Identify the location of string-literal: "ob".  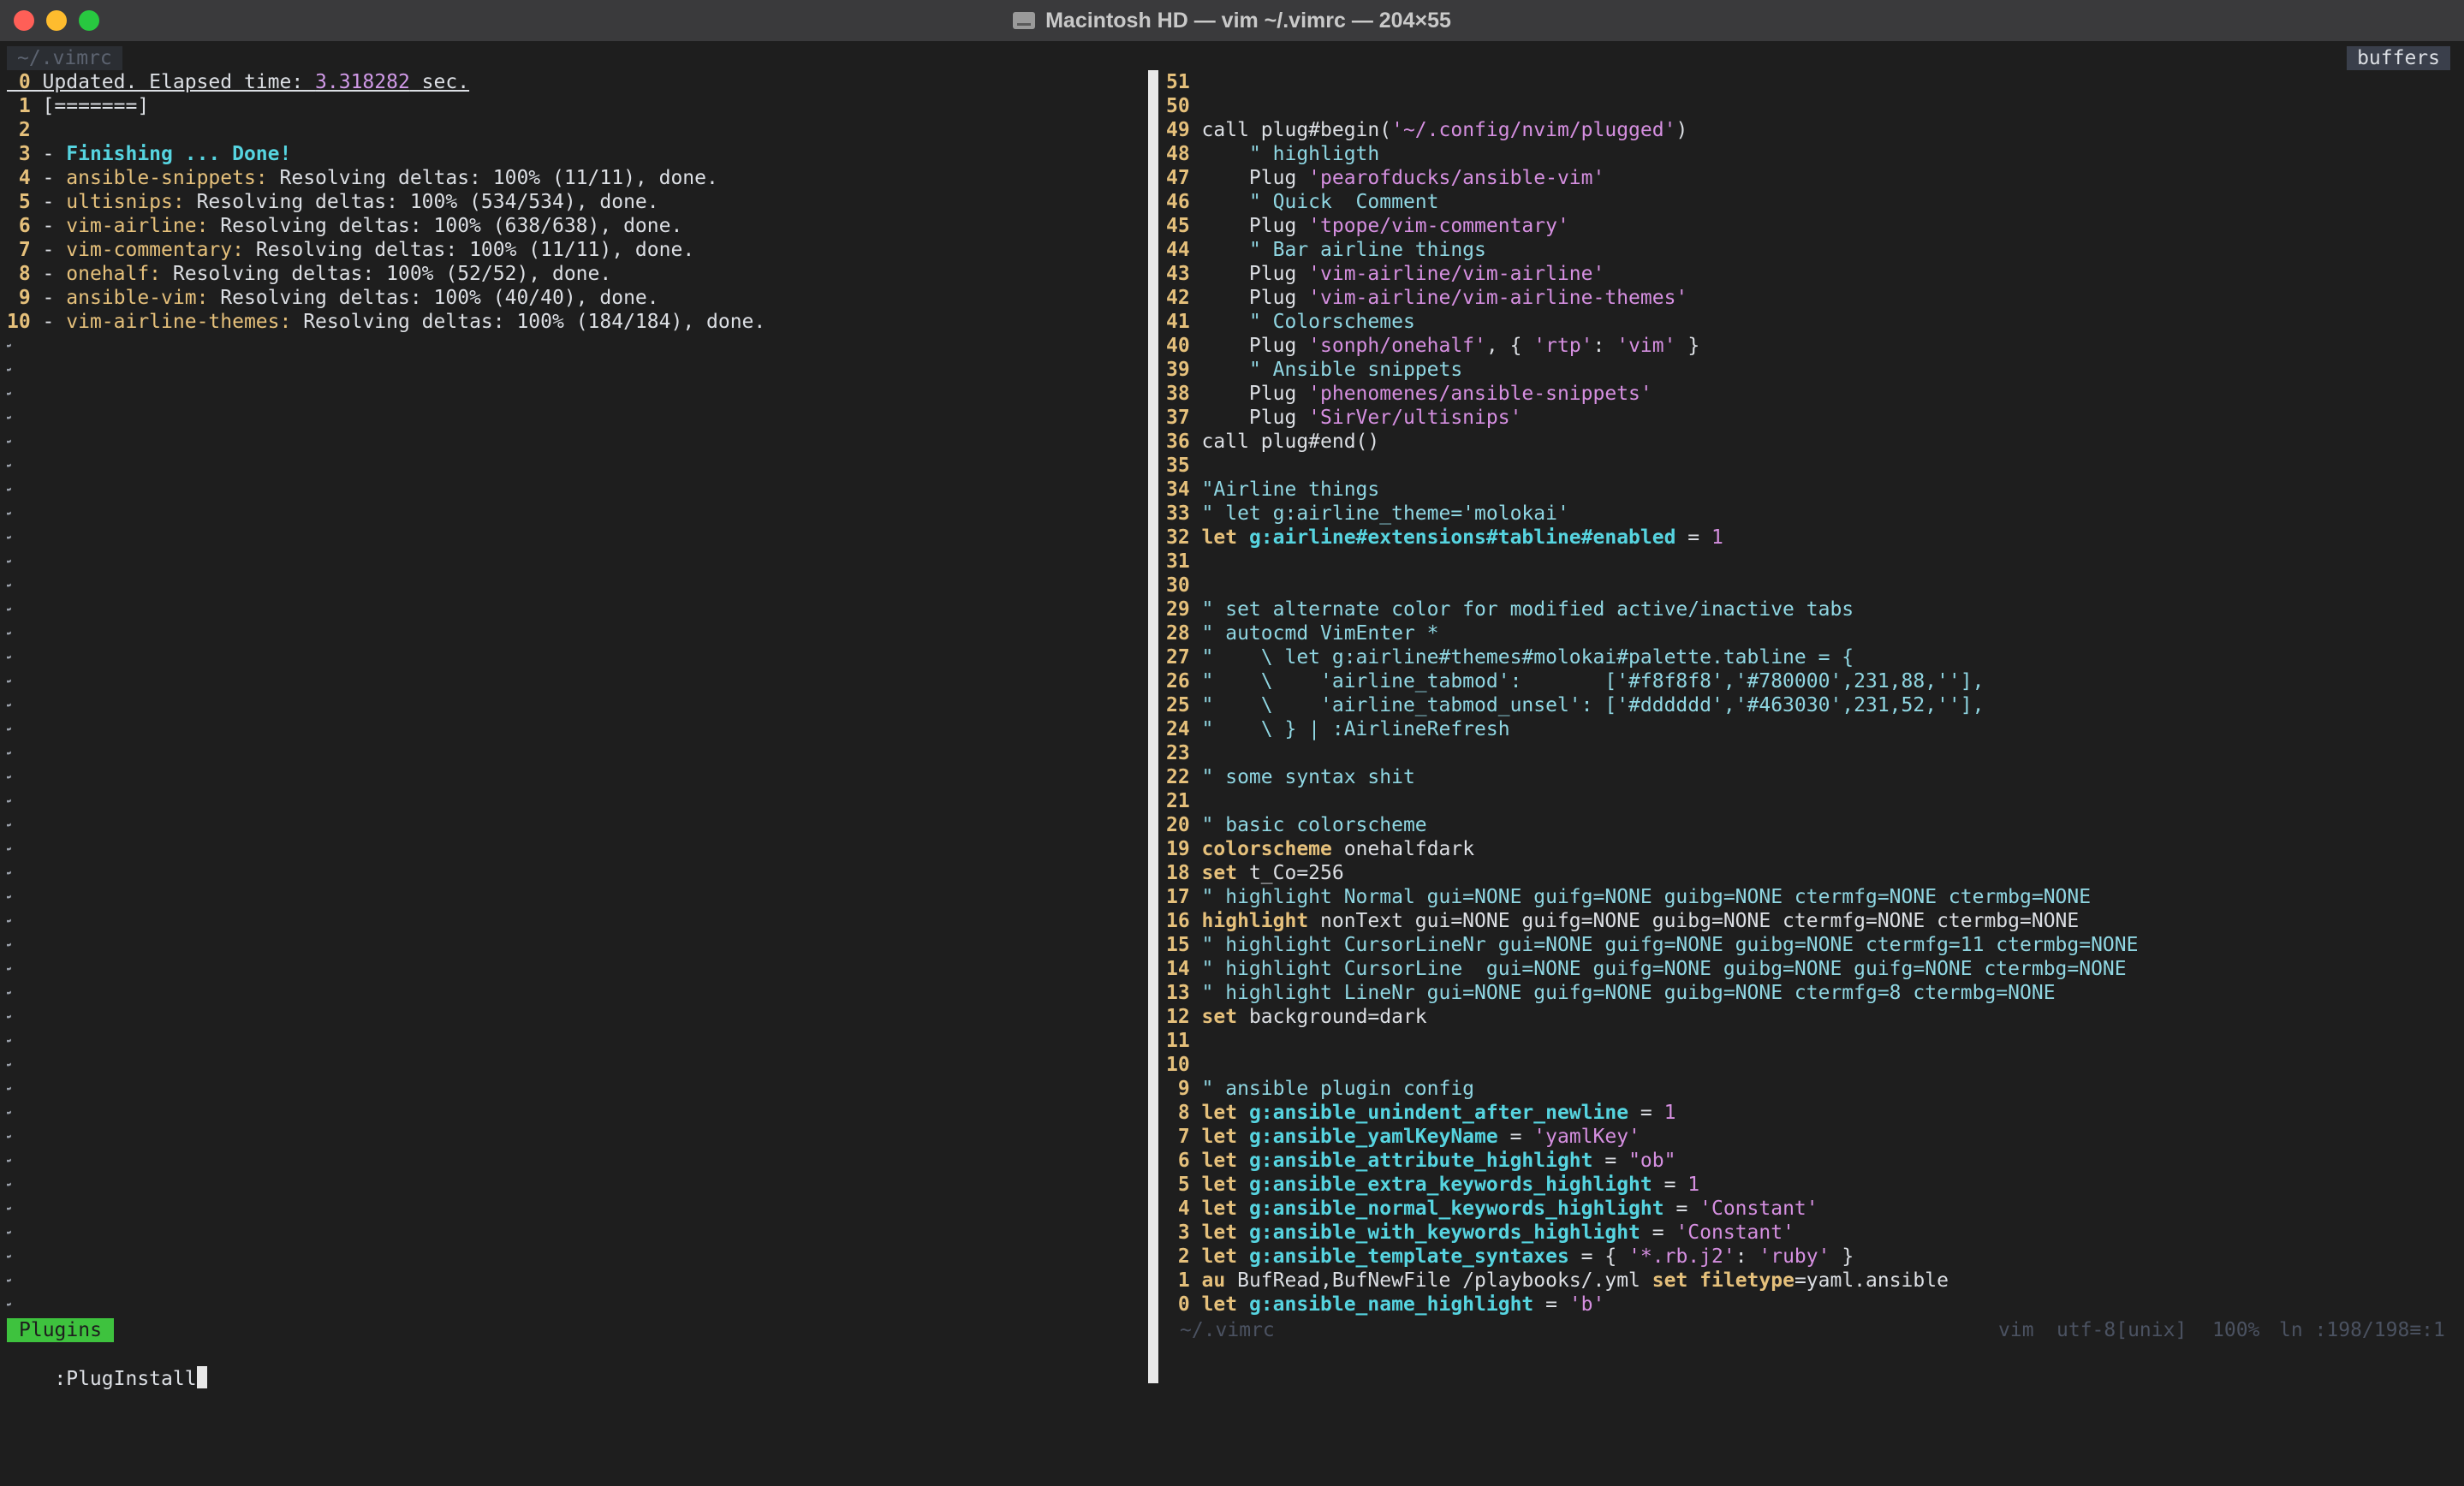
(1652, 1161).